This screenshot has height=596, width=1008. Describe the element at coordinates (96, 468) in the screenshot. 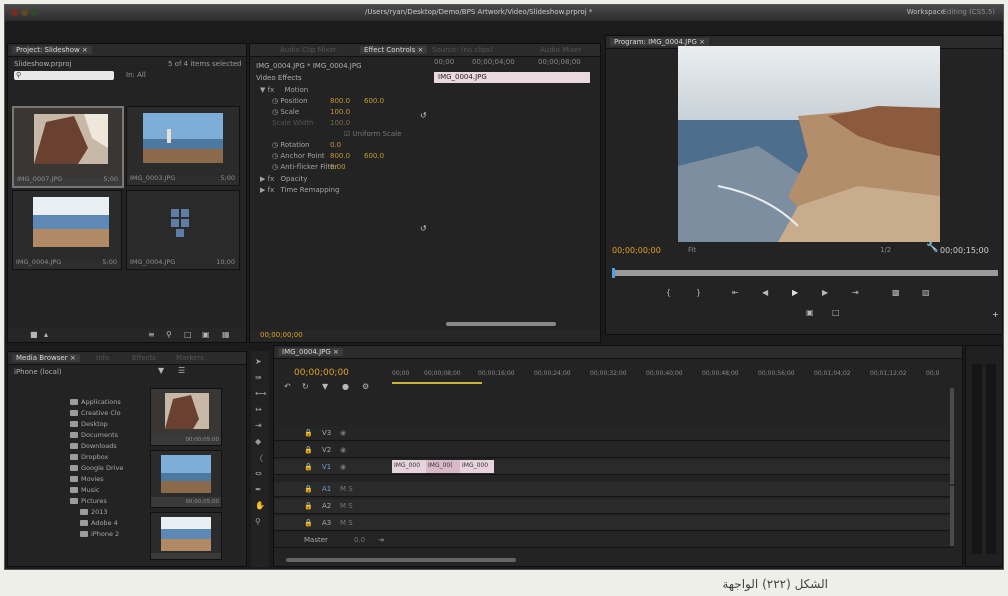

I see `folder-google-drive: Google Drive` at that location.